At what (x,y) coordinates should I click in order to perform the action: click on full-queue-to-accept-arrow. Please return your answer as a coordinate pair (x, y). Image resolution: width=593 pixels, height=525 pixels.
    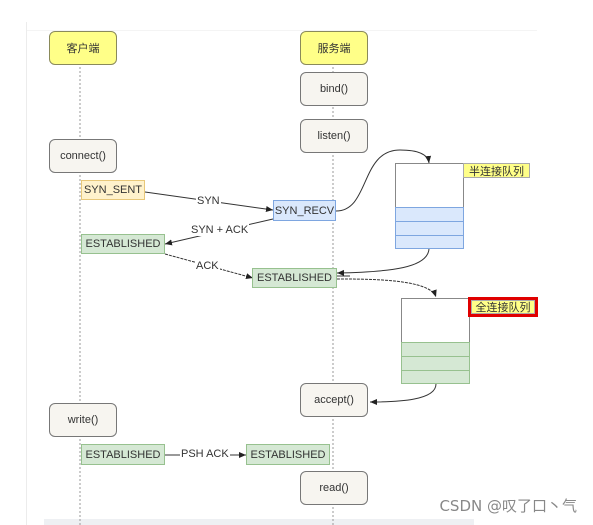
    Looking at the image, I should click on (403, 394).